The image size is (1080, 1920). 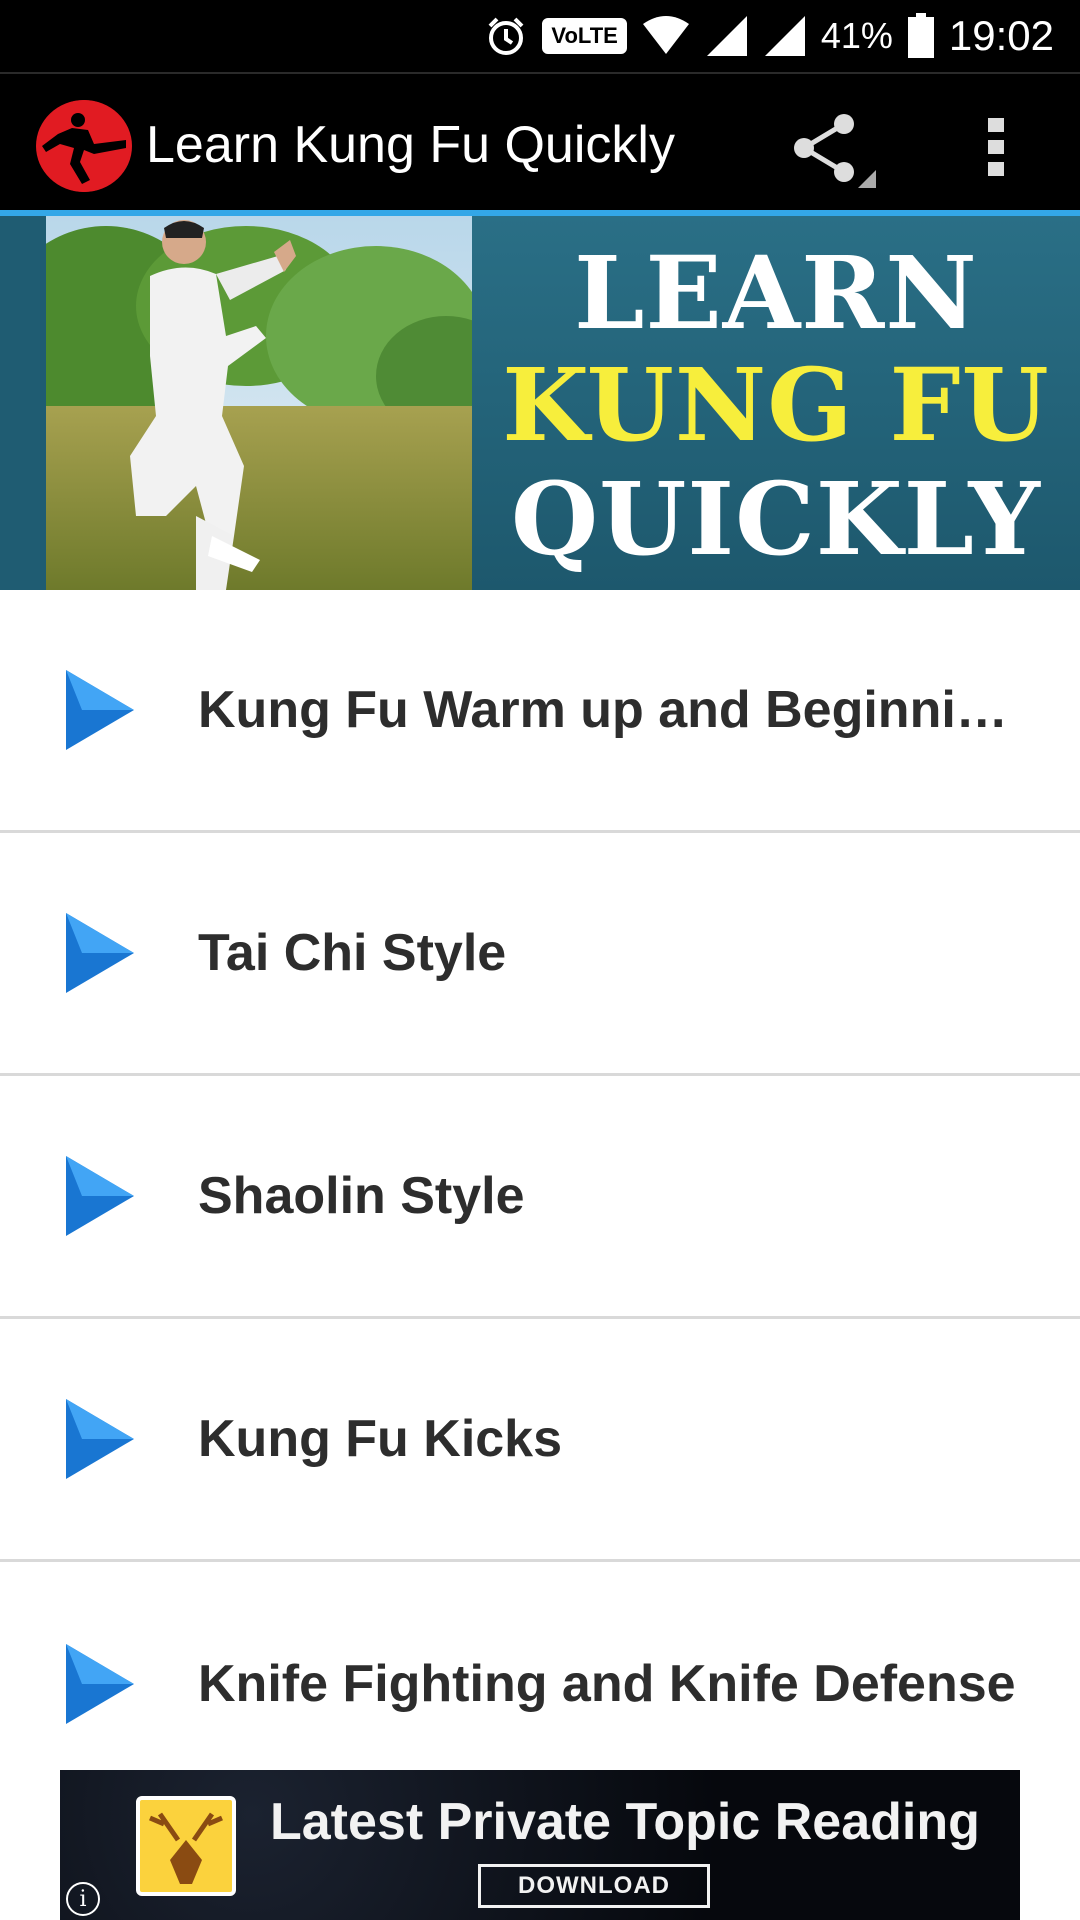 I want to click on alarm-icon, so click(x=506, y=36).